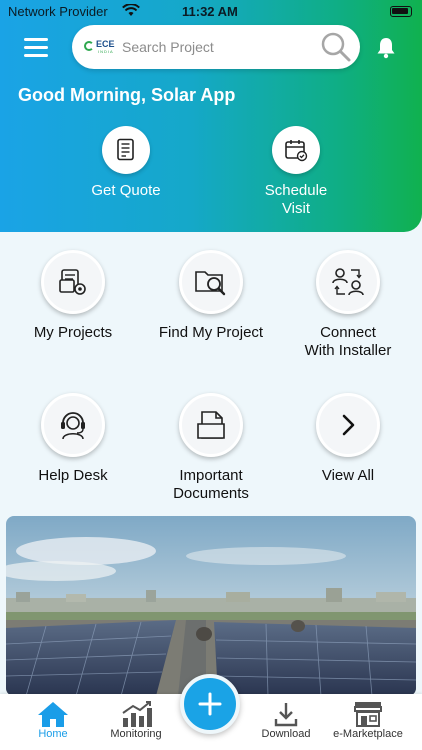  What do you see at coordinates (348, 341) in the screenshot?
I see `connect-installer-label: Connect With Installer` at bounding box center [348, 341].